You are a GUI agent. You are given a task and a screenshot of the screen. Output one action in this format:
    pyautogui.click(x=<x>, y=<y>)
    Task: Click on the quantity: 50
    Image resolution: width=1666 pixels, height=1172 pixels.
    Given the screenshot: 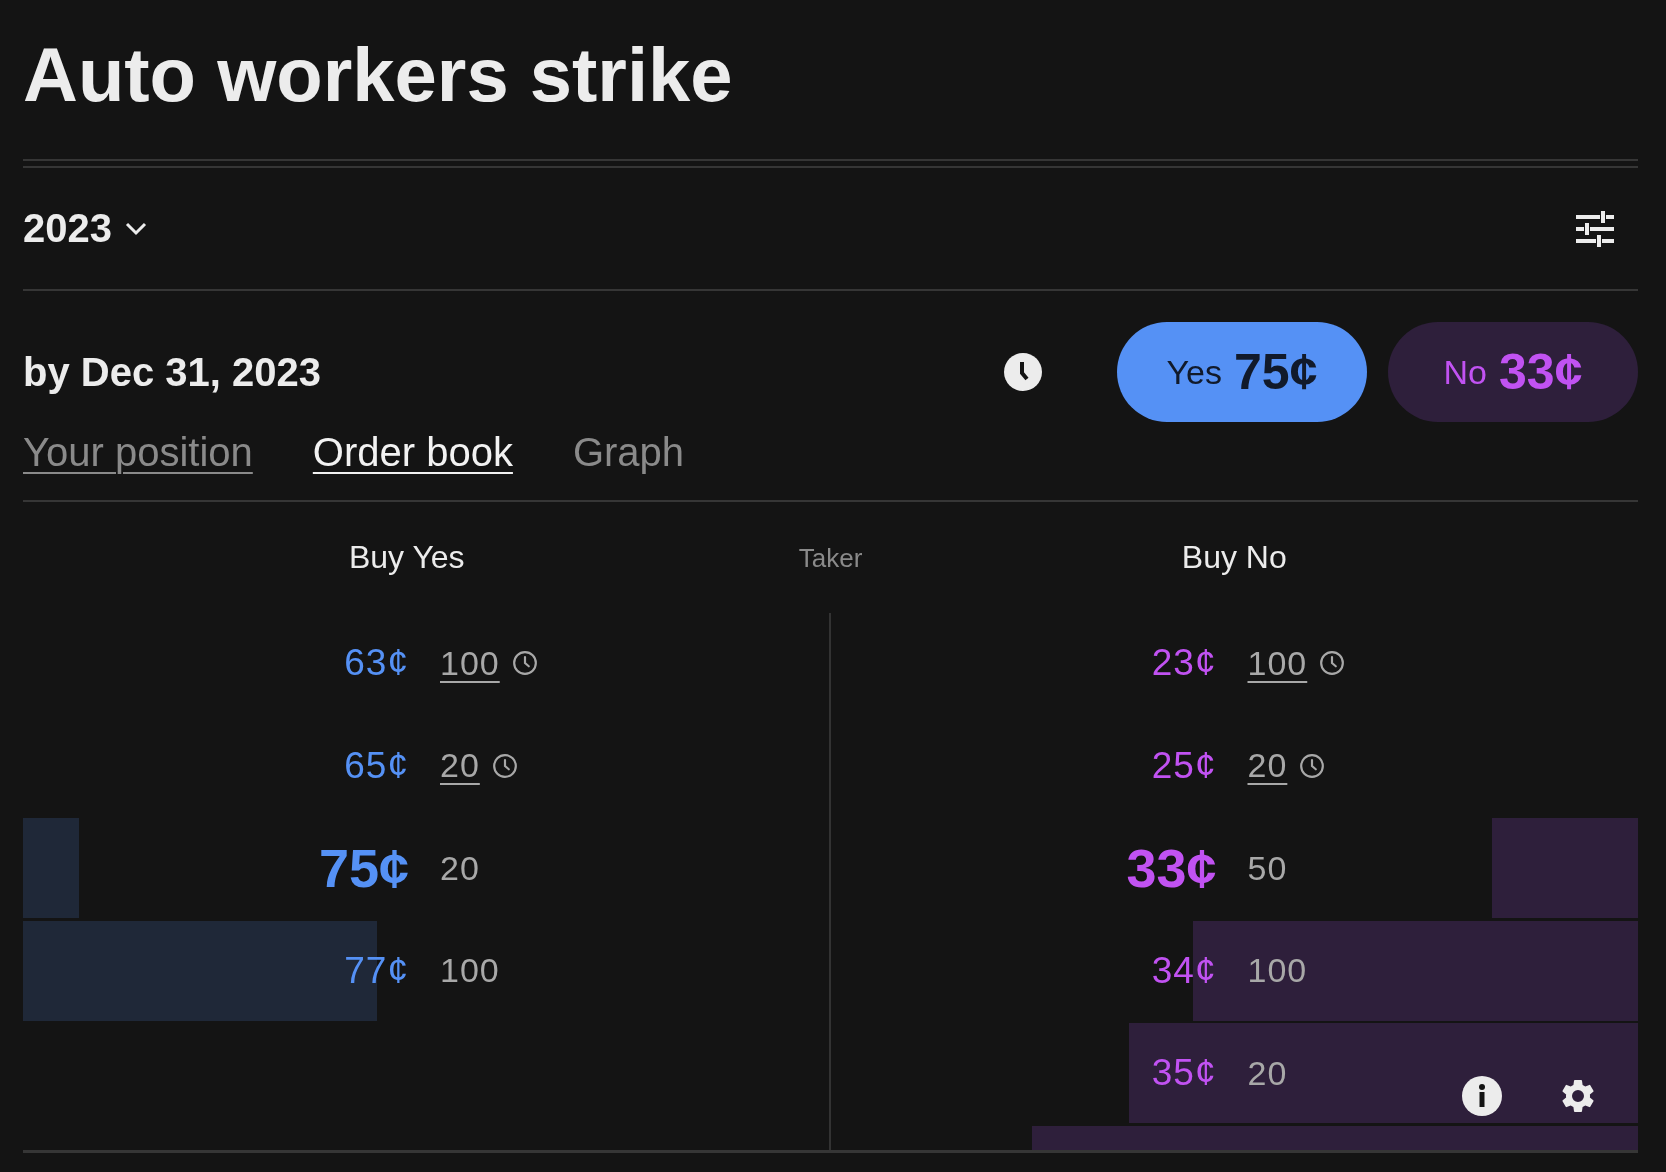 What is the action you would take?
    pyautogui.click(x=1267, y=868)
    